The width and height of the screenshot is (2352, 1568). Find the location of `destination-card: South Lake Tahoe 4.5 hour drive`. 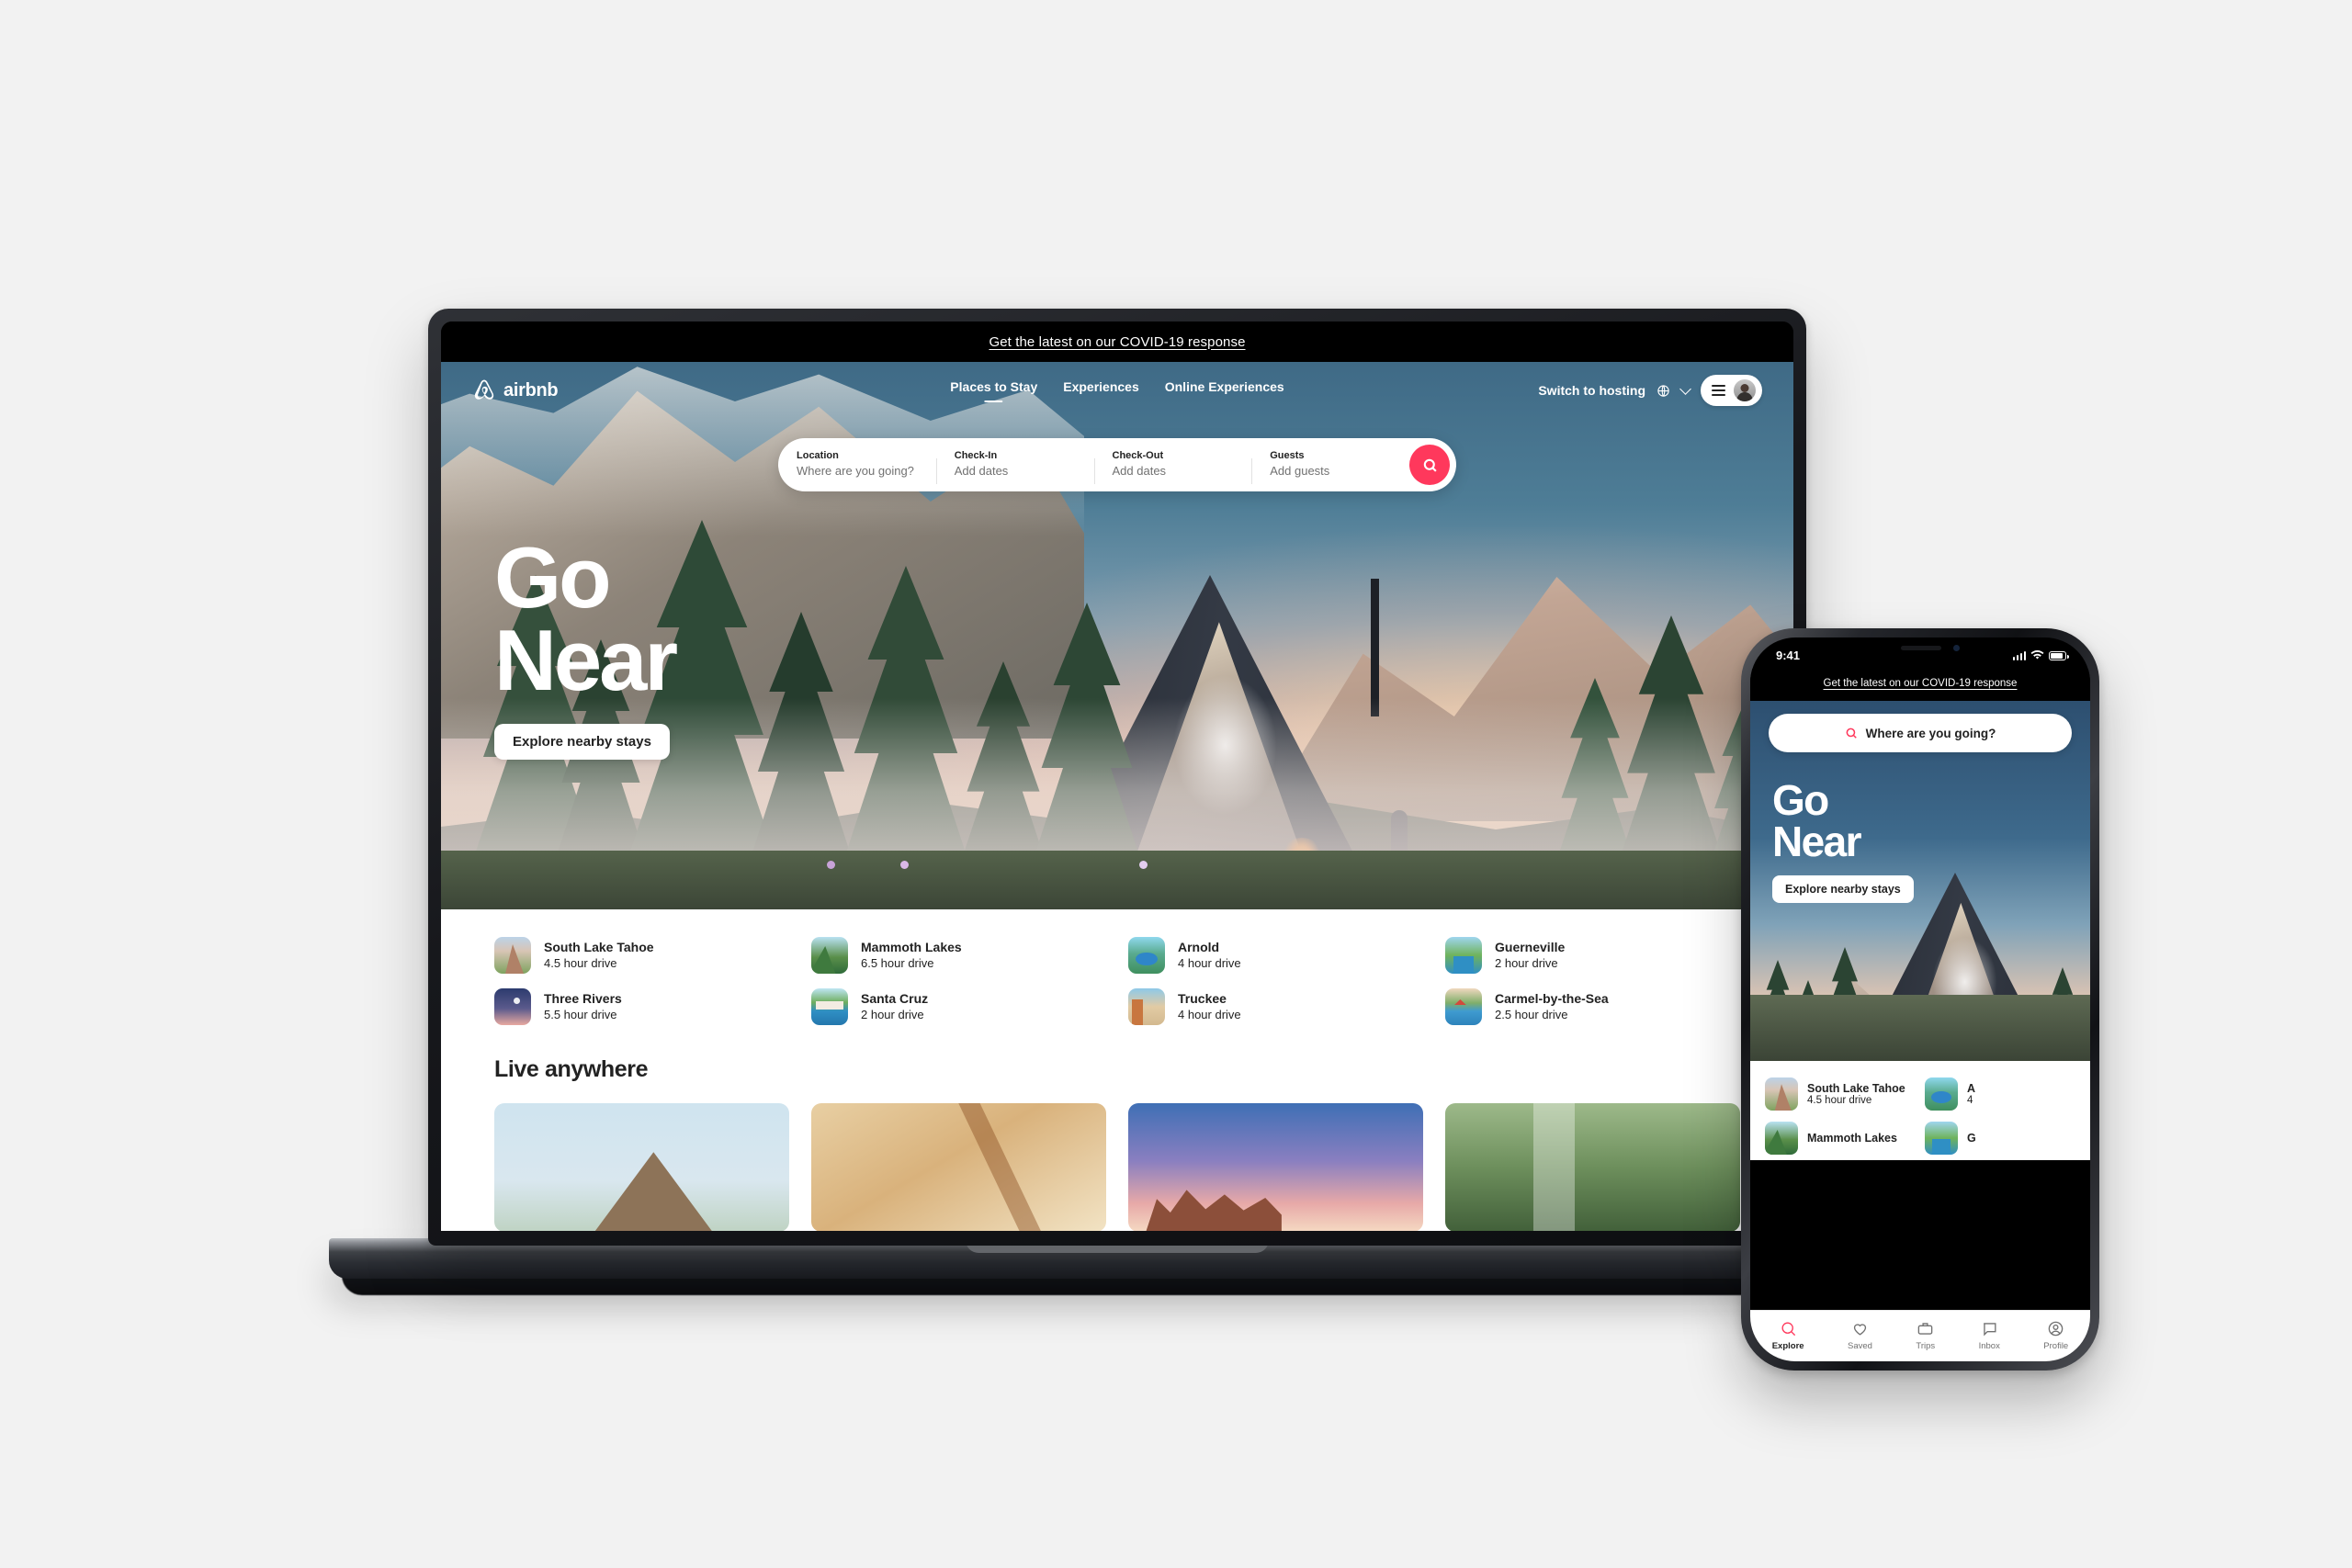

destination-card: South Lake Tahoe 4.5 hour drive is located at coordinates (641, 955).